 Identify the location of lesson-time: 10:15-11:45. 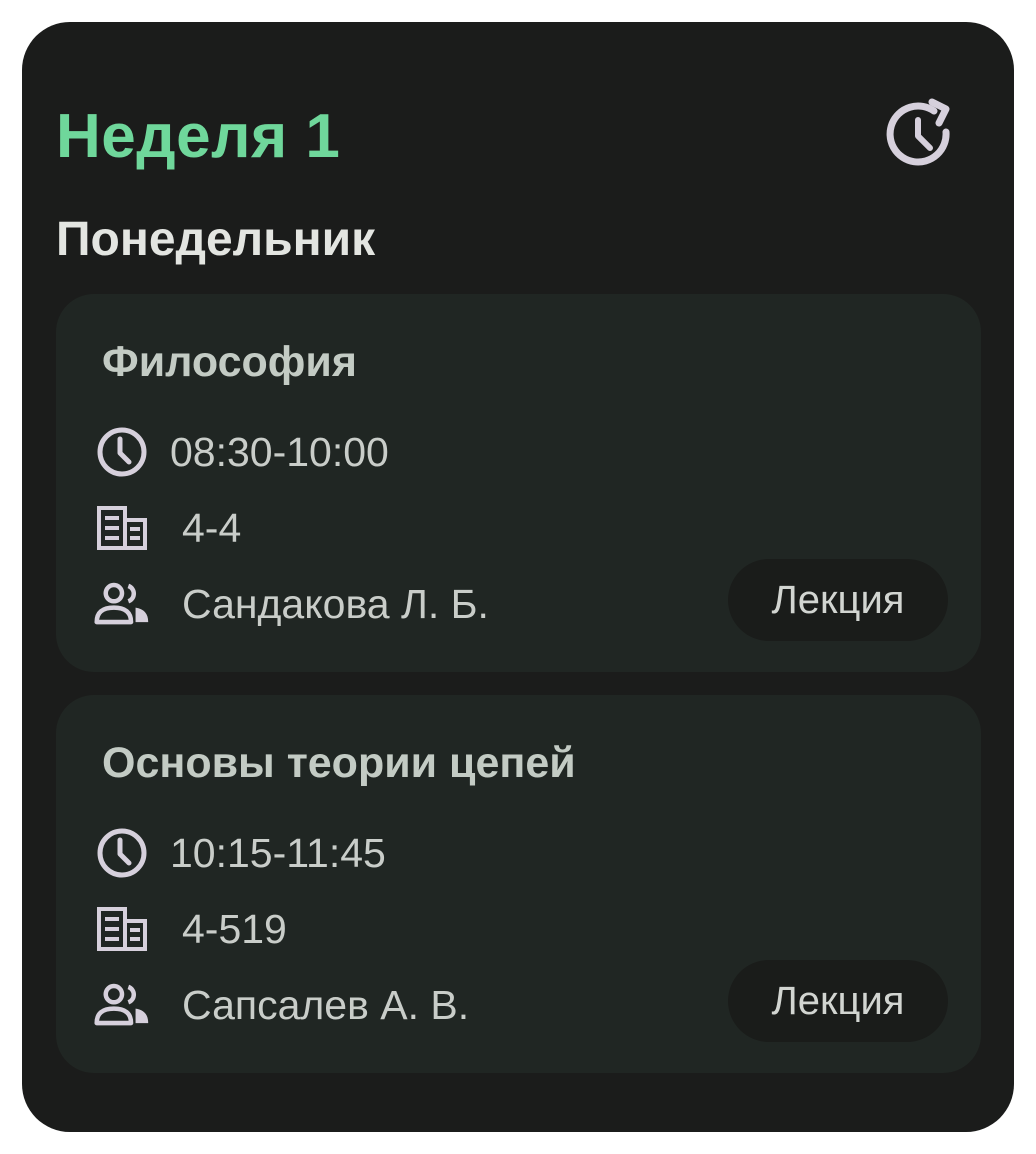
(278, 853).